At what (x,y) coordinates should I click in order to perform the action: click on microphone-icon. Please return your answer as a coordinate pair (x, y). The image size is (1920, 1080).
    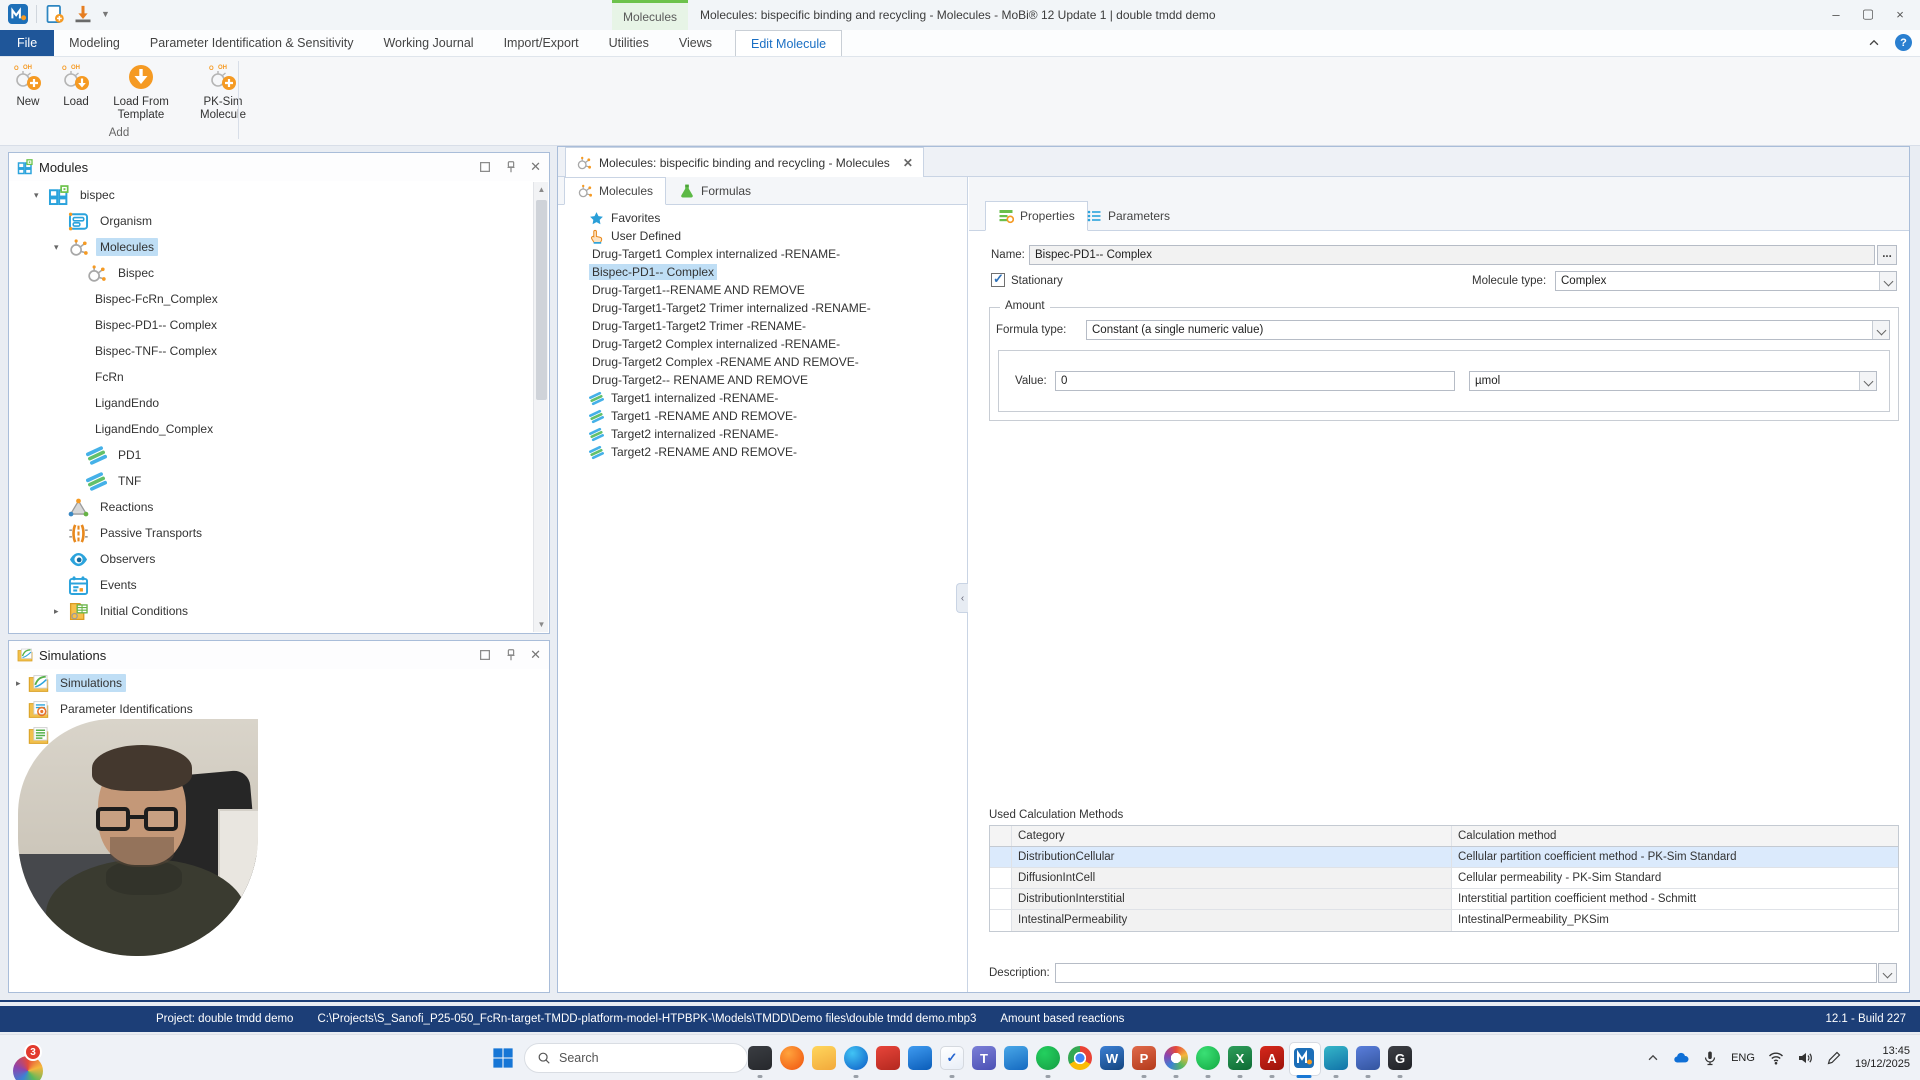
    Looking at the image, I should click on (1710, 1058).